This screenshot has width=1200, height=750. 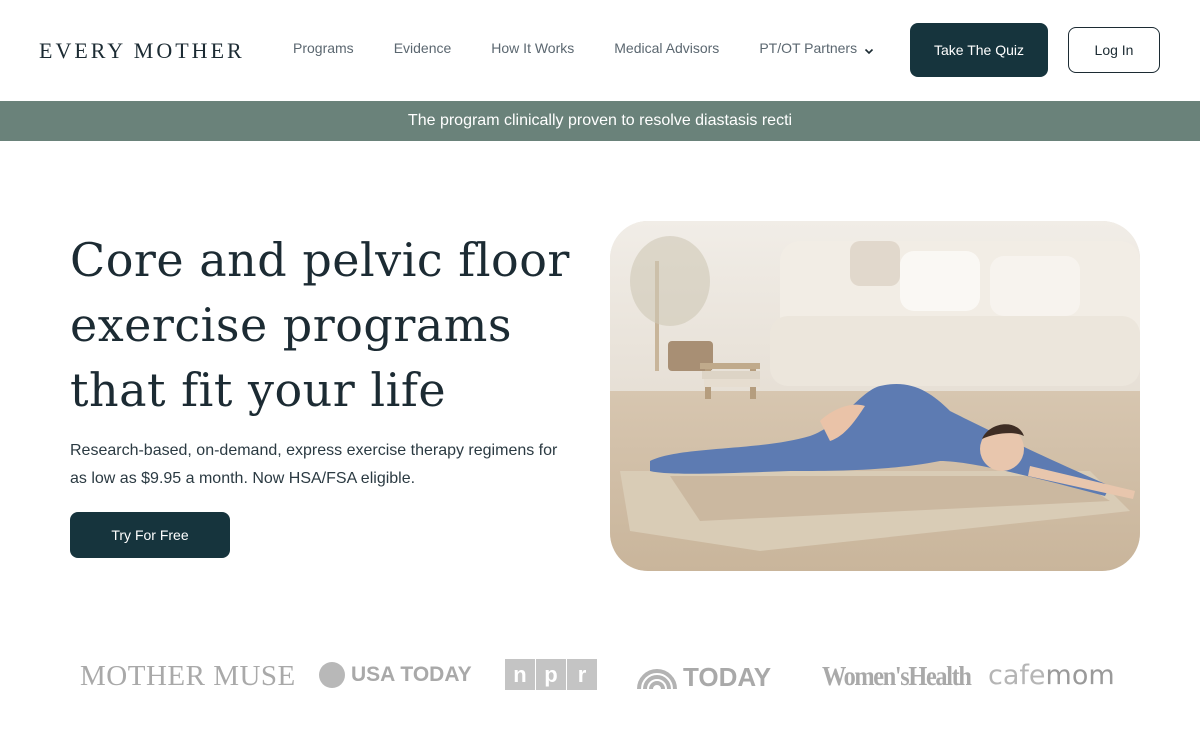 What do you see at coordinates (291, 325) in the screenshot?
I see `hero-title-line: exercise programs` at bounding box center [291, 325].